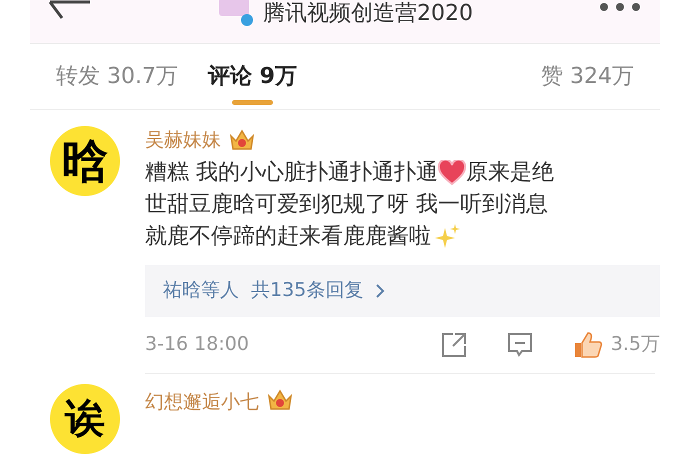 The image size is (690, 474). What do you see at coordinates (291, 172) in the screenshot?
I see `comment-text: 糟糕 我的小心脏扑通扑通扑通` at bounding box center [291, 172].